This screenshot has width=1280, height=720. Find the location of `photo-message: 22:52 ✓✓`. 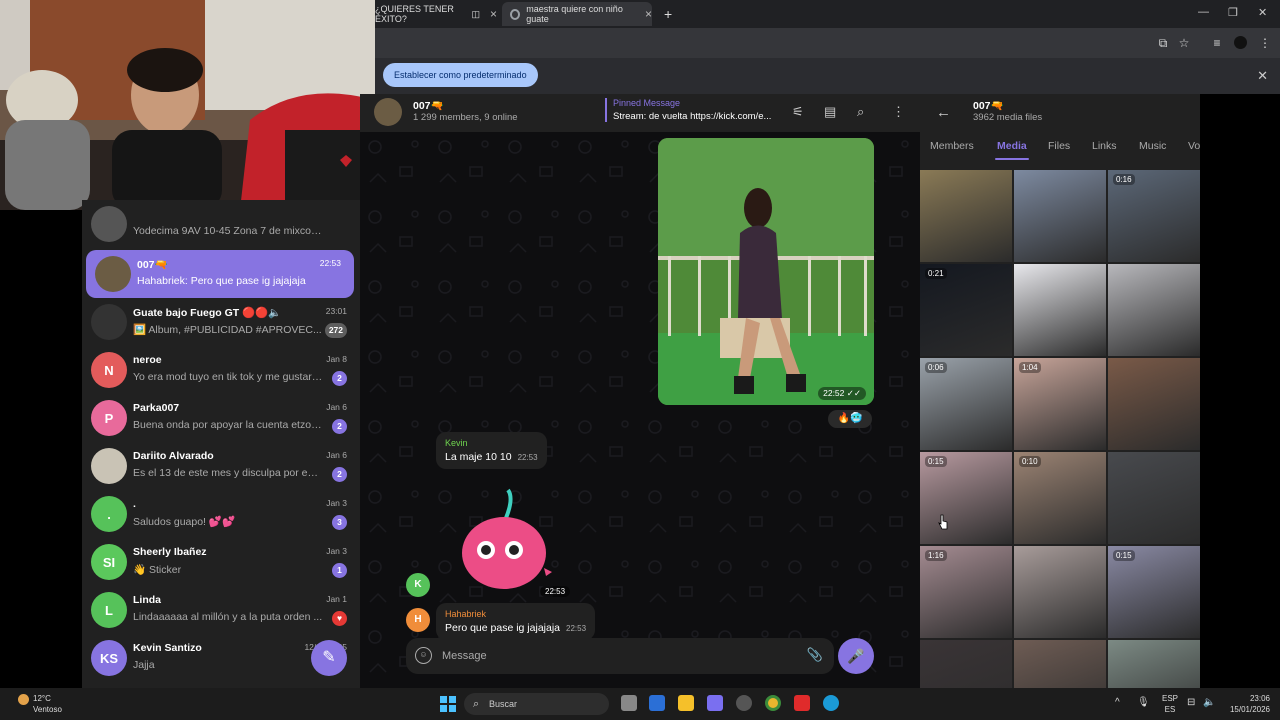

photo-message: 22:52 ✓✓ is located at coordinates (766, 271).